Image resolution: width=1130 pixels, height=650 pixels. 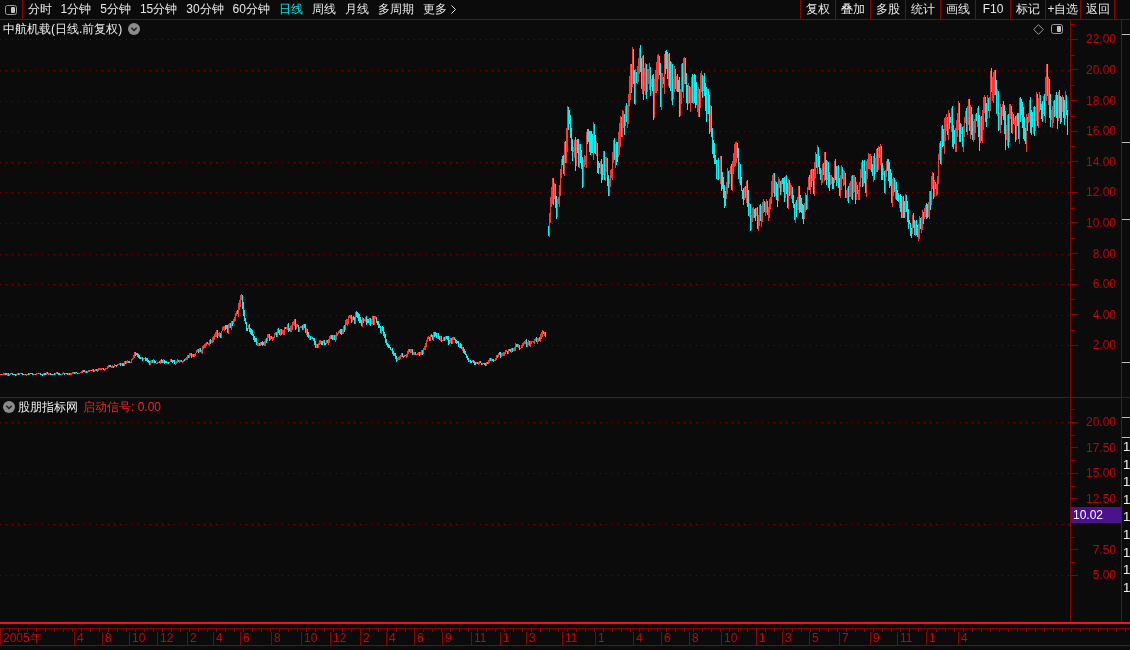 I want to click on price-axis-label: 4.00, so click(x=1104, y=314).